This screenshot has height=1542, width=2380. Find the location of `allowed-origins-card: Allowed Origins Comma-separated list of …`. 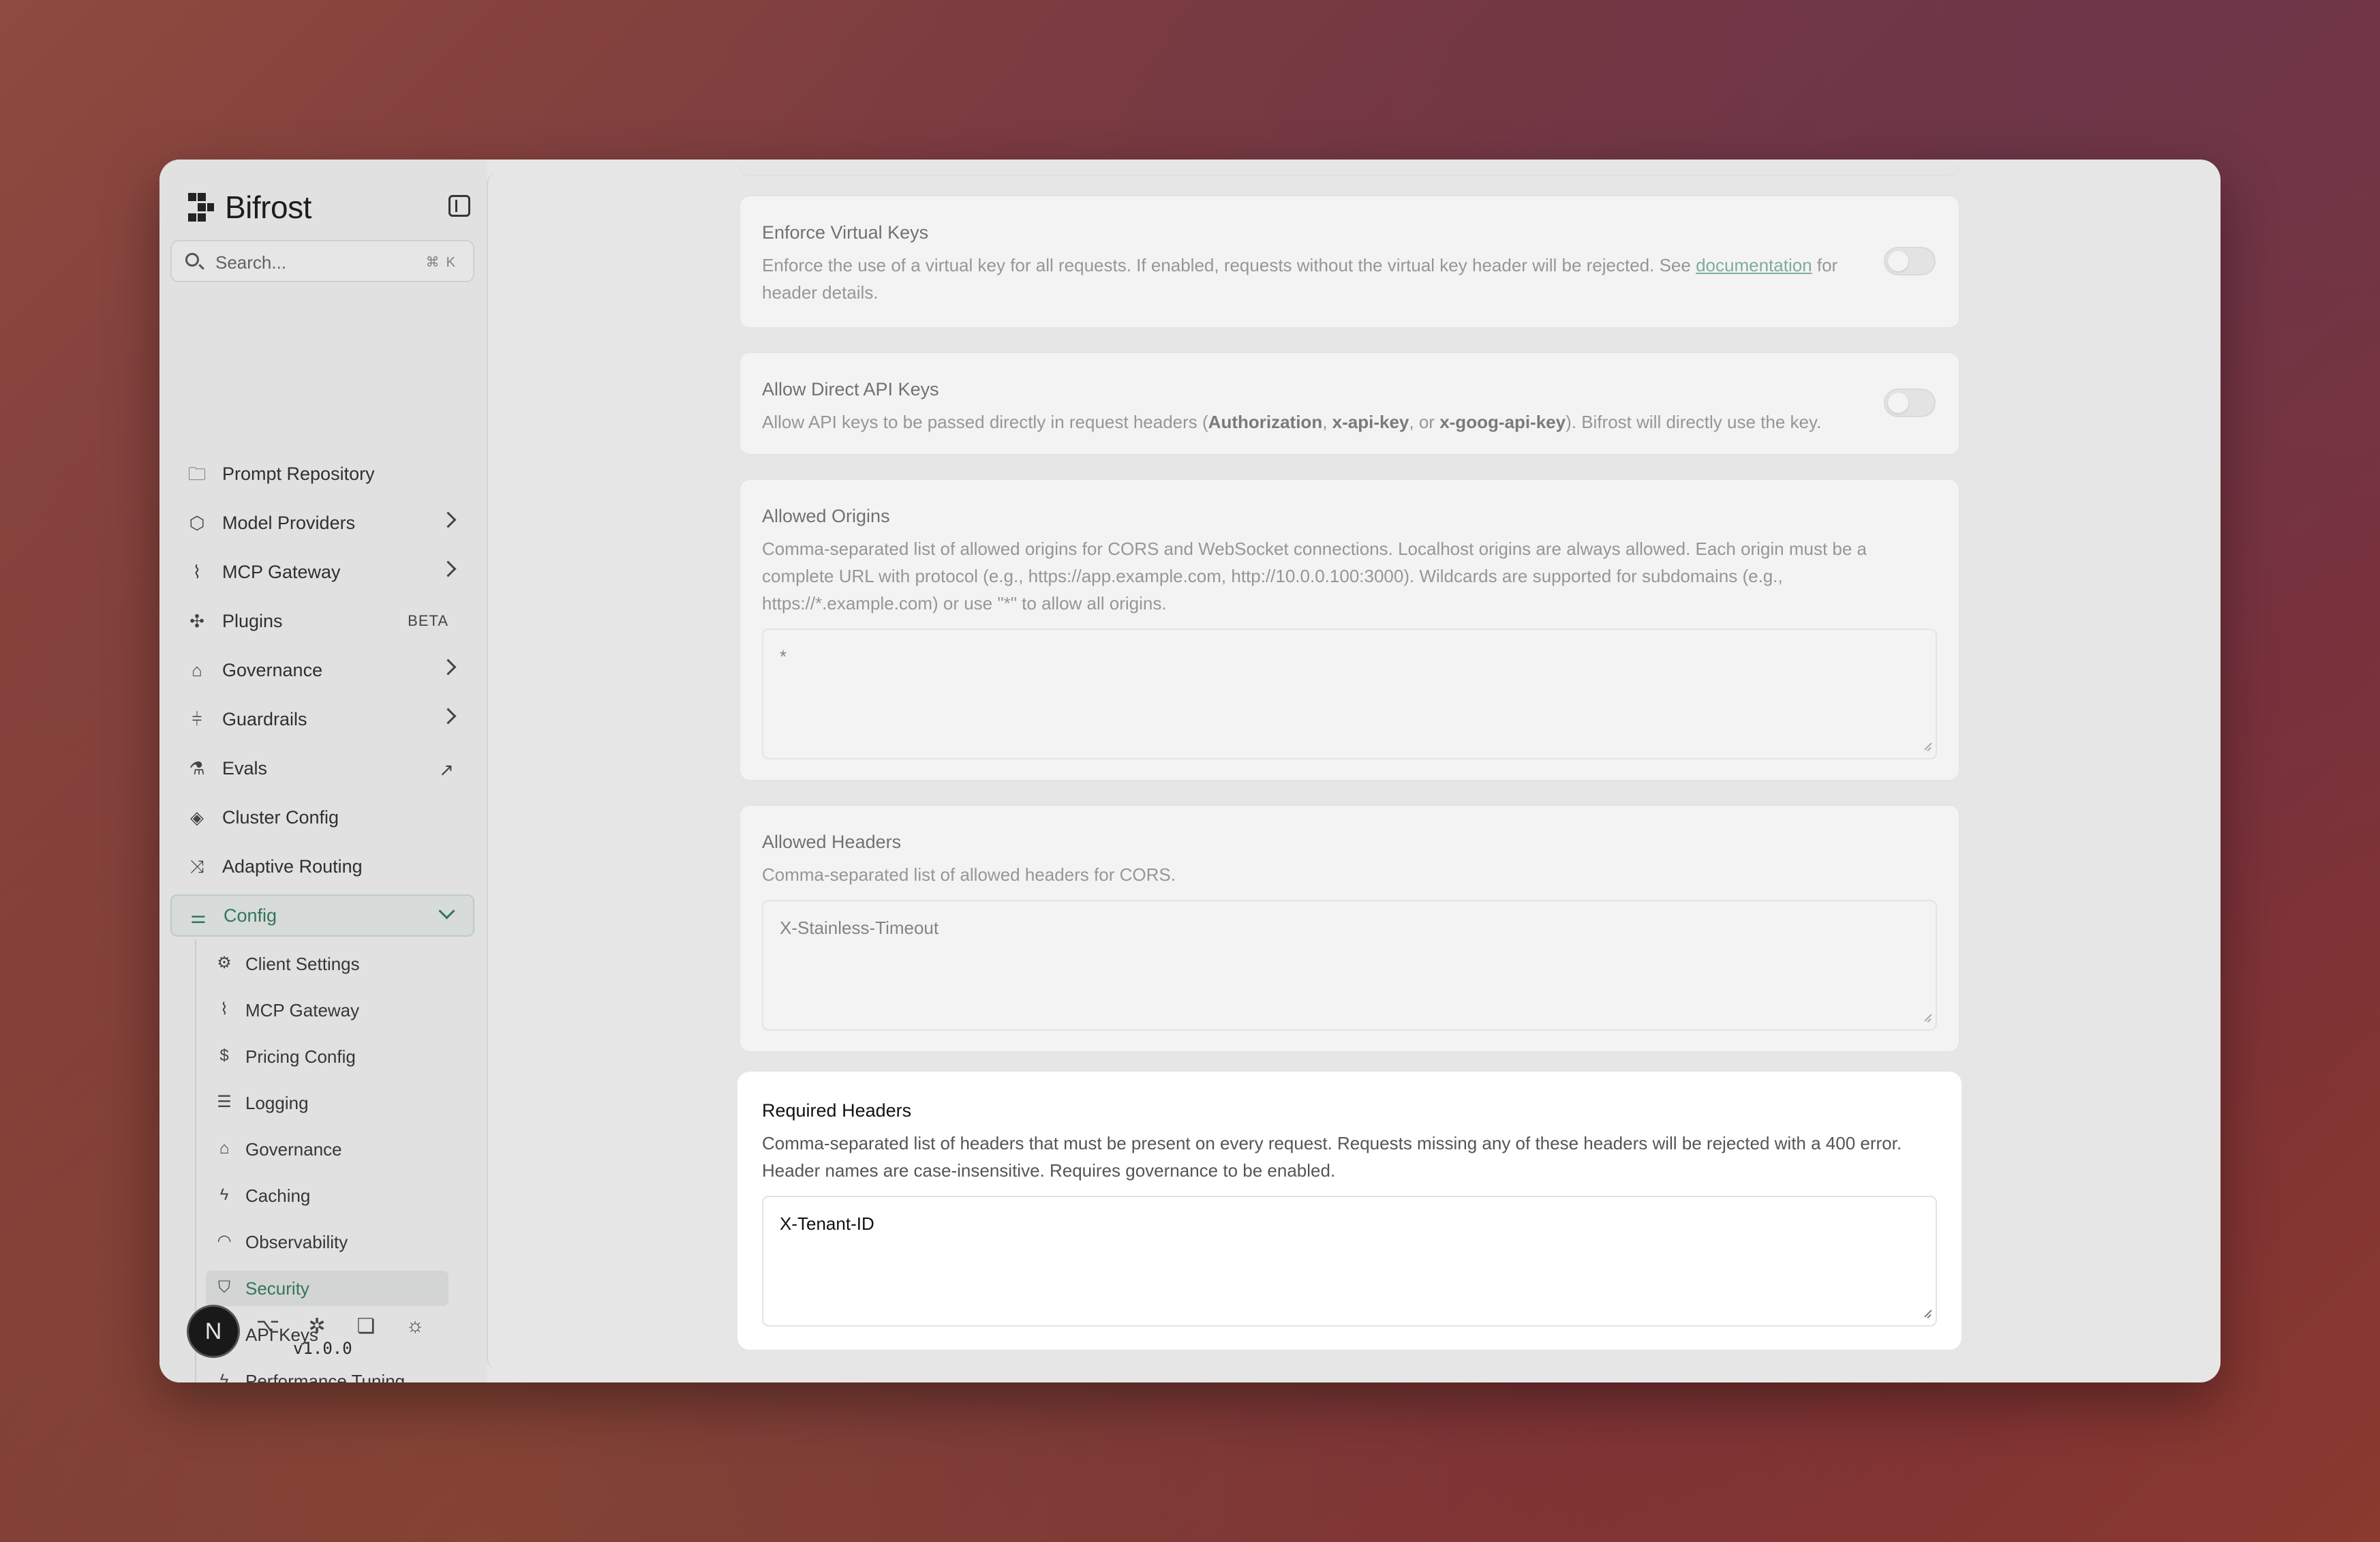

allowed-origins-card: Allowed Origins Comma-separated list of … is located at coordinates (1349, 630).